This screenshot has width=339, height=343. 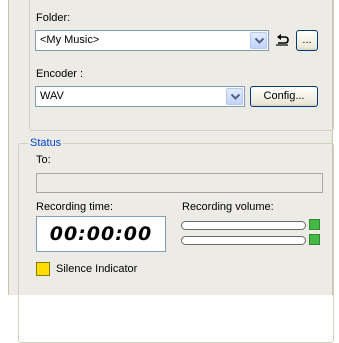 I want to click on to-label: To:, so click(x=43, y=160).